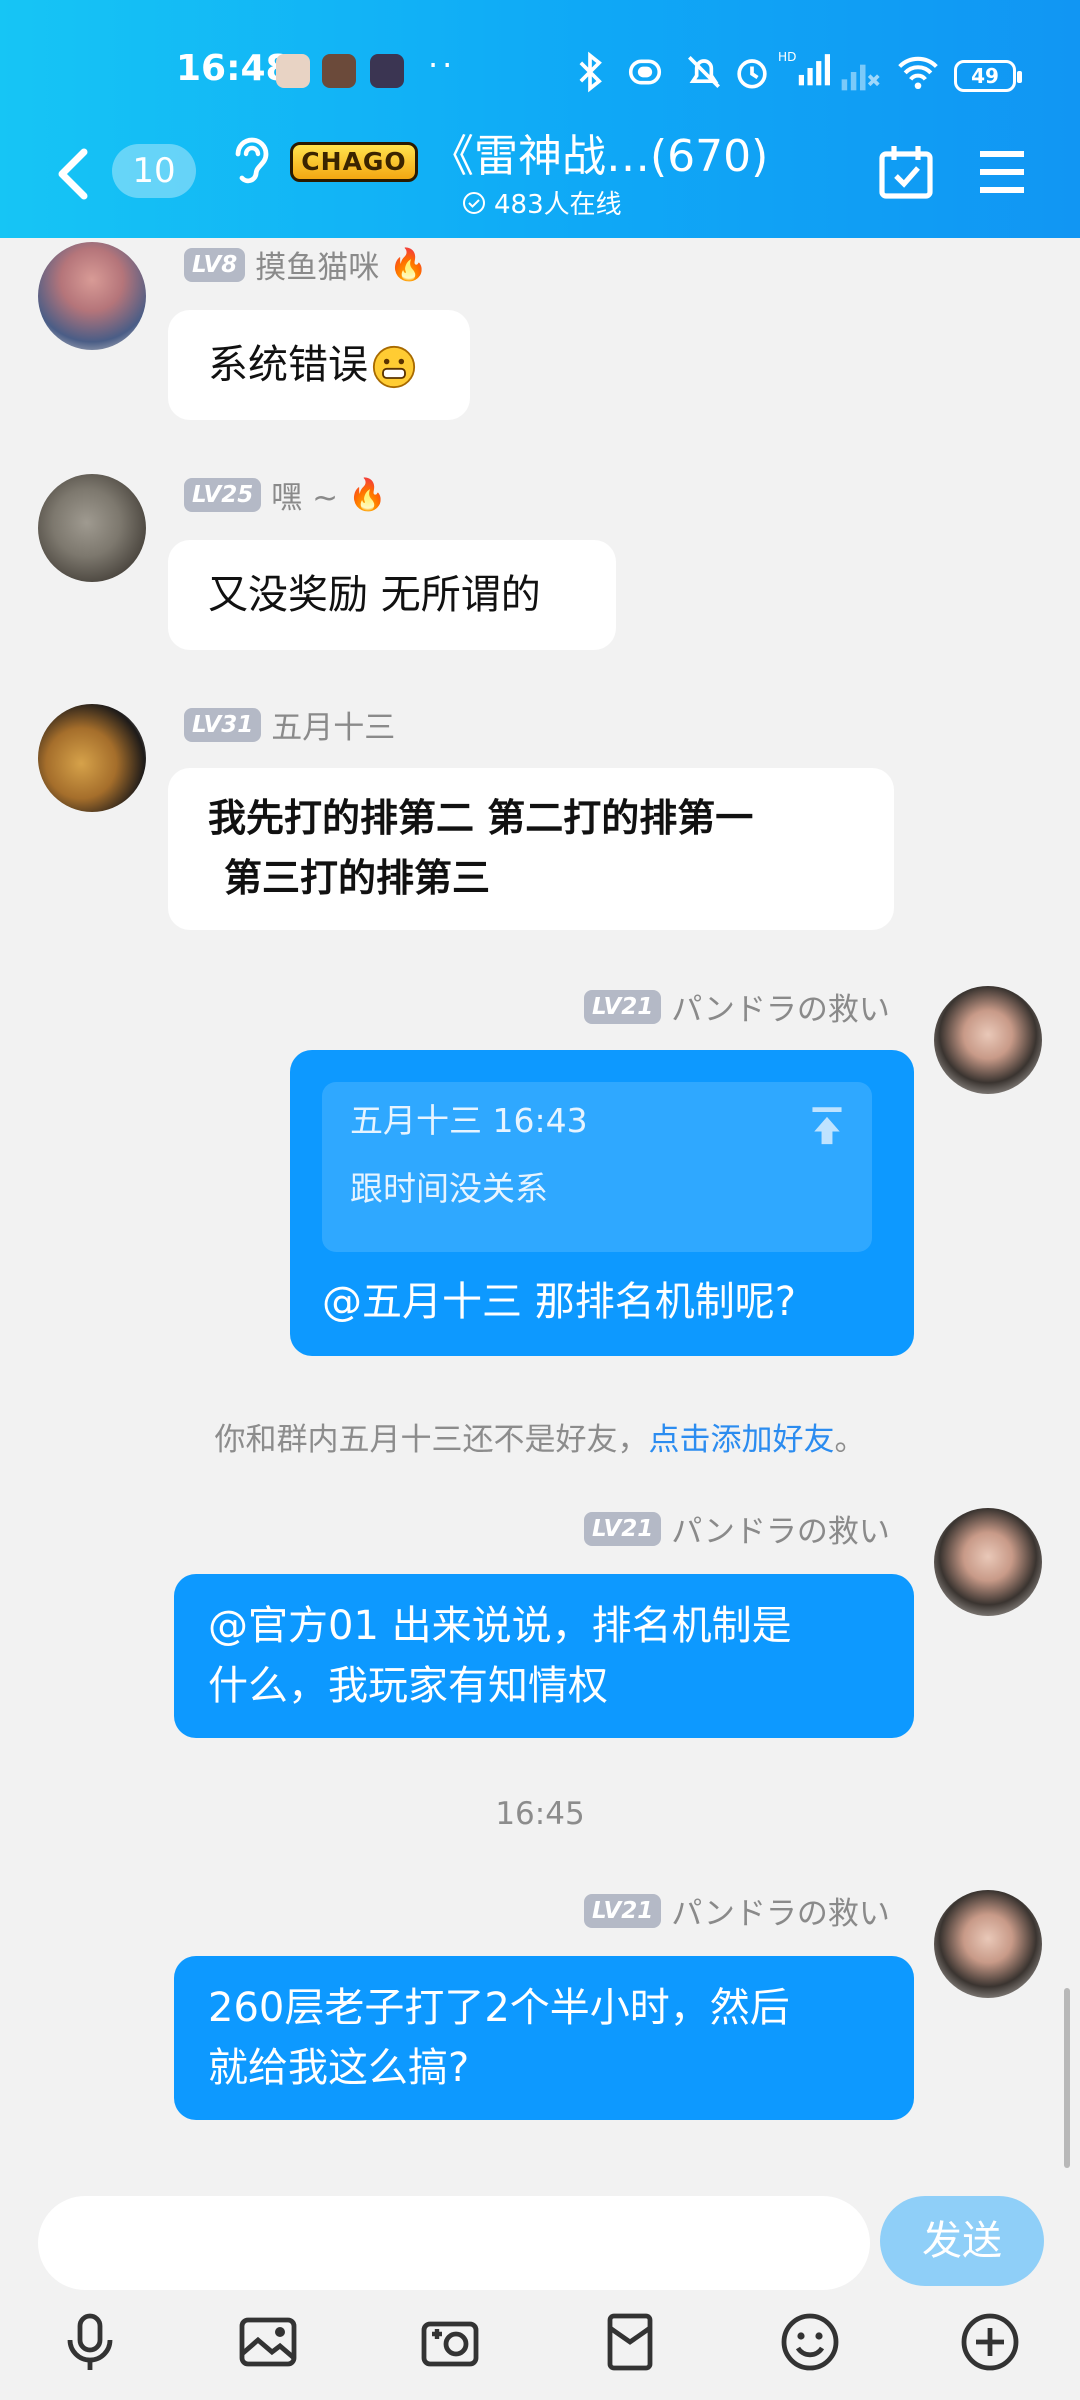 The image size is (1080, 2400). I want to click on camera-icon, so click(450, 2342).